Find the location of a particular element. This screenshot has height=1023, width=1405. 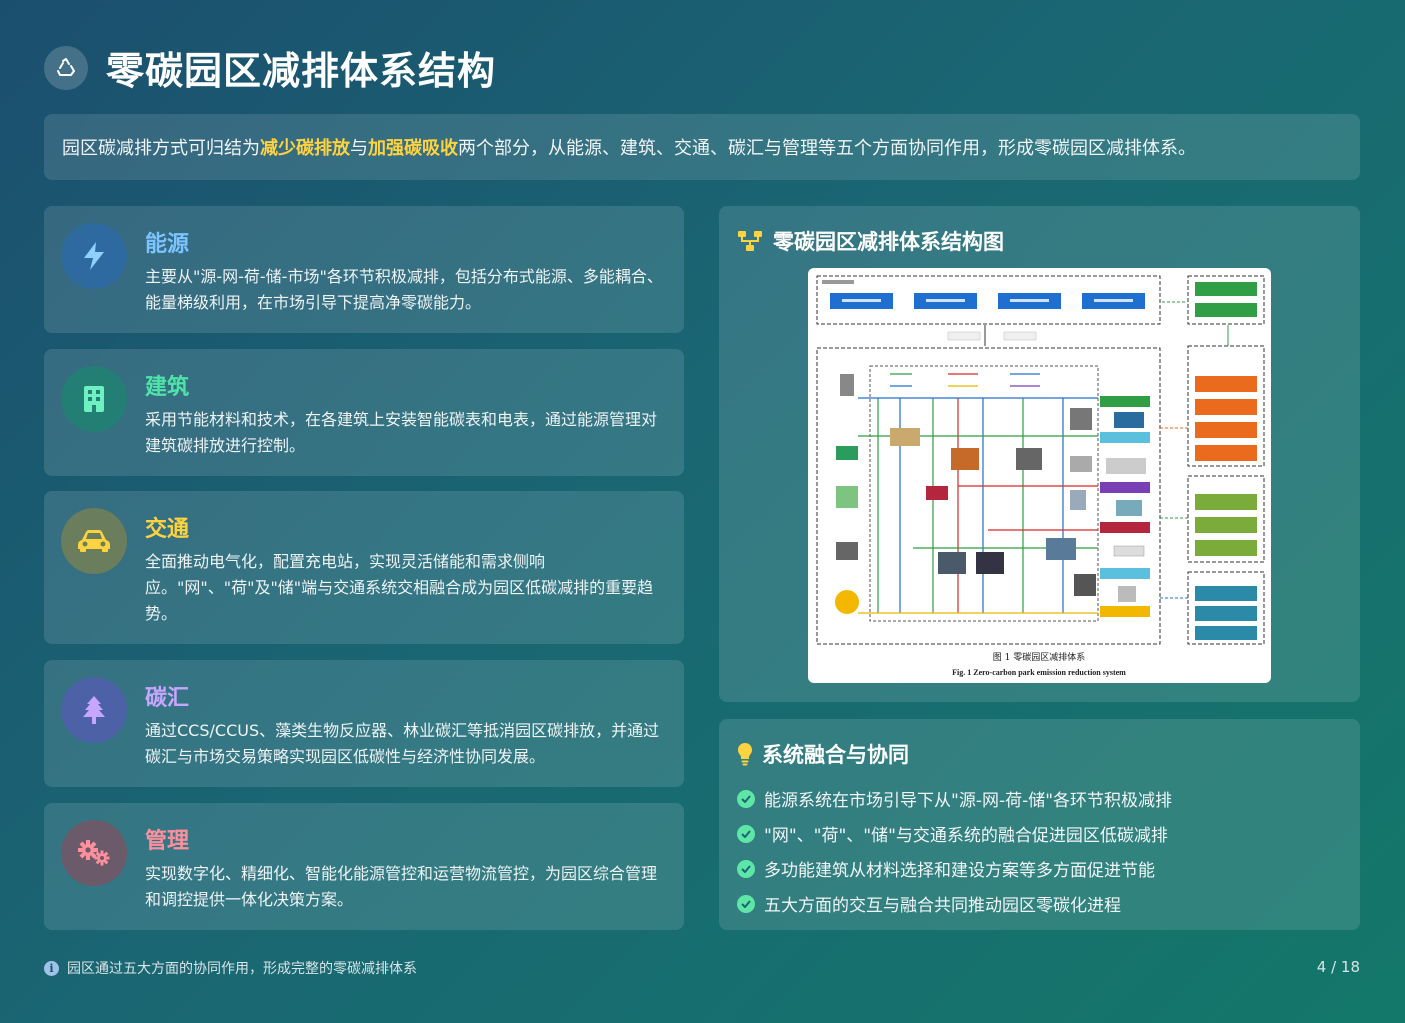

list-item: 能源系统在市场引导下从"源-网-荷-储"各环节积极减排 is located at coordinates (954, 798).